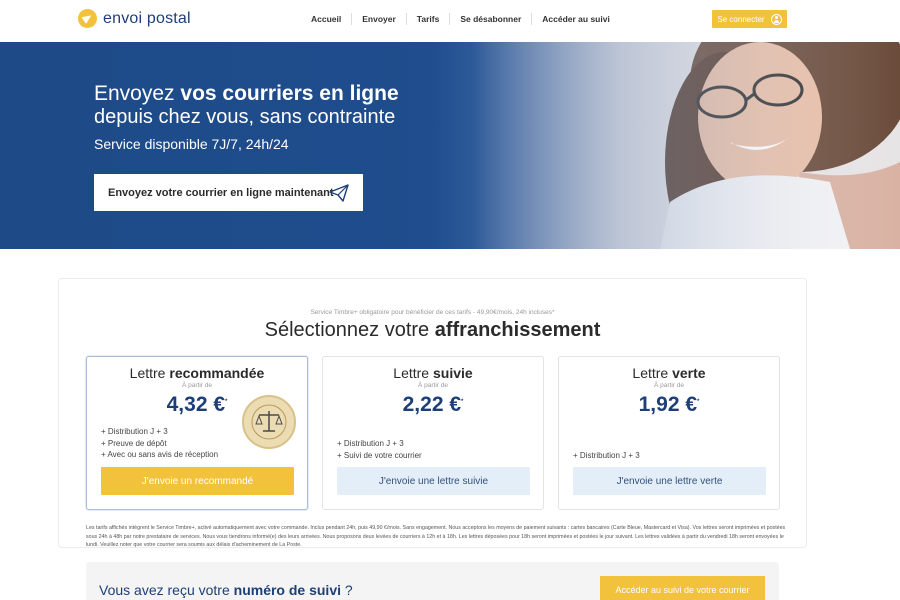  Describe the element at coordinates (379, 455) in the screenshot. I see `feature-item: + Suivi de votre courrier` at that location.